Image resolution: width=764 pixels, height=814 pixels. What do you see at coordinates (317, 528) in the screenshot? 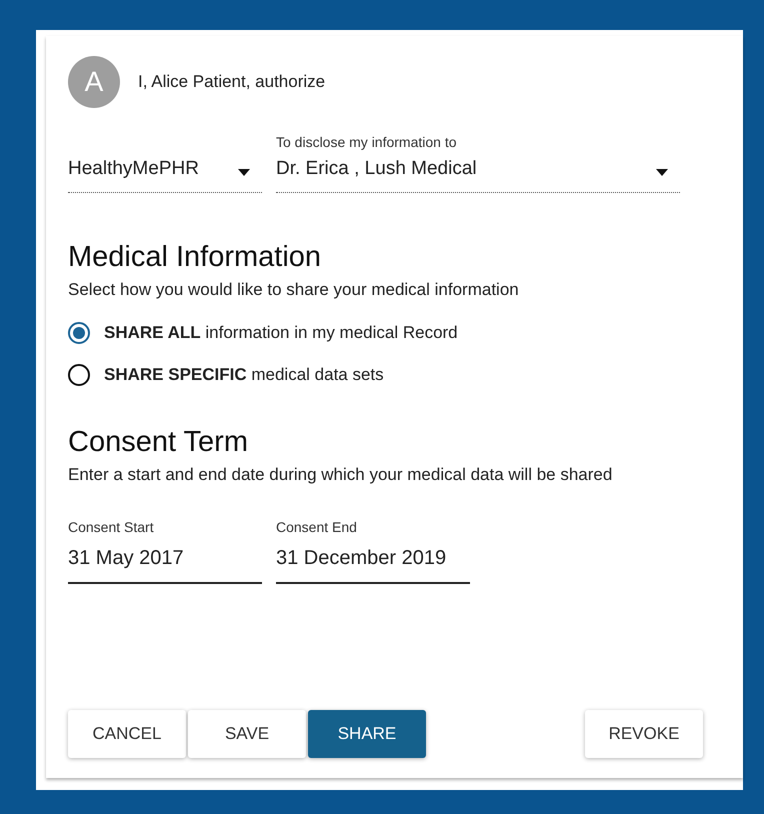
I see `field-label: Consent End` at bounding box center [317, 528].